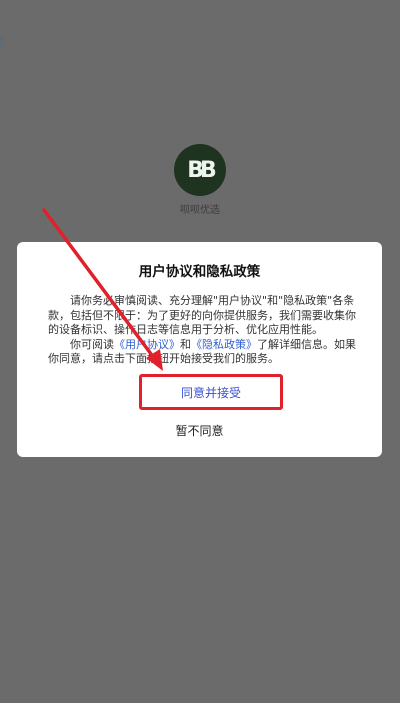  I want to click on app-name: 呗呗优选, so click(200, 210).